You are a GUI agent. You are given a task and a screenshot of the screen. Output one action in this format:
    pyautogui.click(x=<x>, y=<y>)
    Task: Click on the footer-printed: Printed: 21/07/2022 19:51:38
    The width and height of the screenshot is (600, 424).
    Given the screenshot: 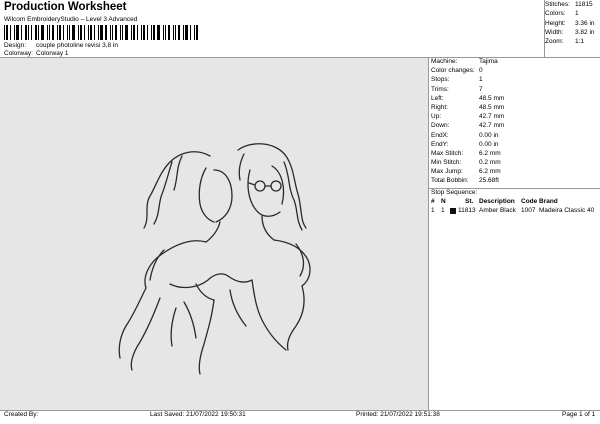 What is the action you would take?
    pyautogui.click(x=398, y=414)
    